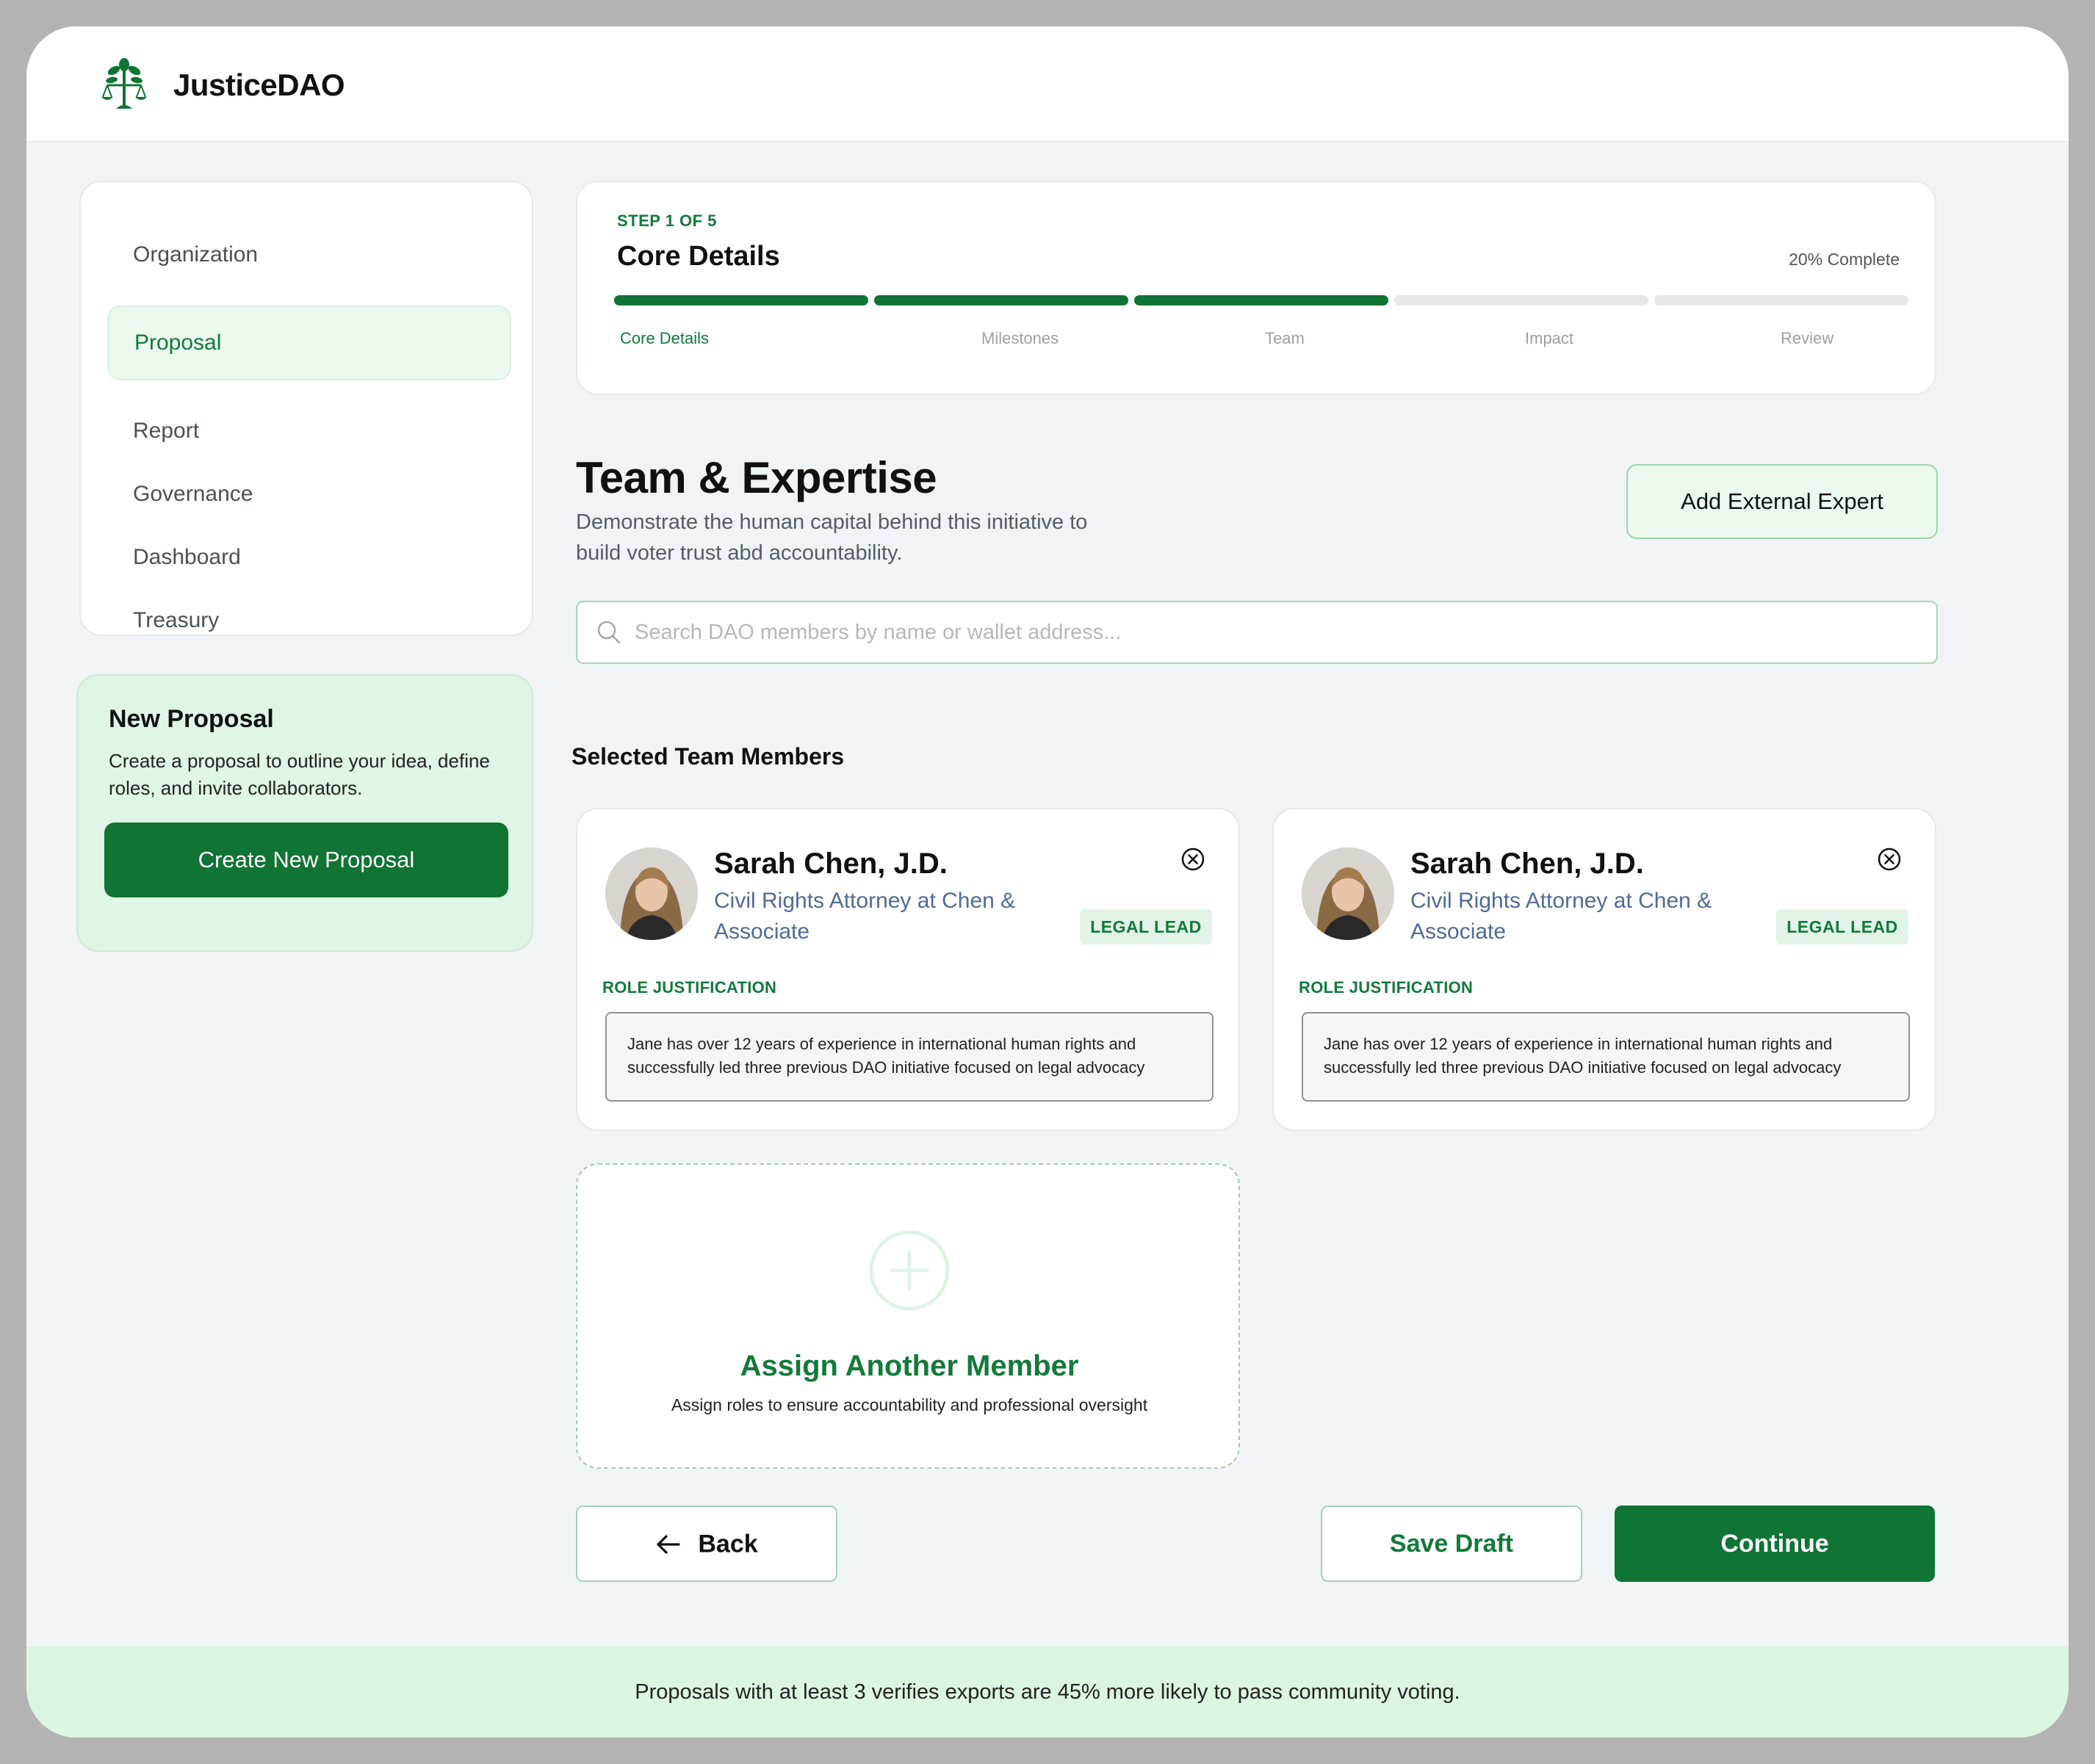 This screenshot has height=1764, width=2095. I want to click on selected-members-heading: Selected Team Members, so click(708, 757).